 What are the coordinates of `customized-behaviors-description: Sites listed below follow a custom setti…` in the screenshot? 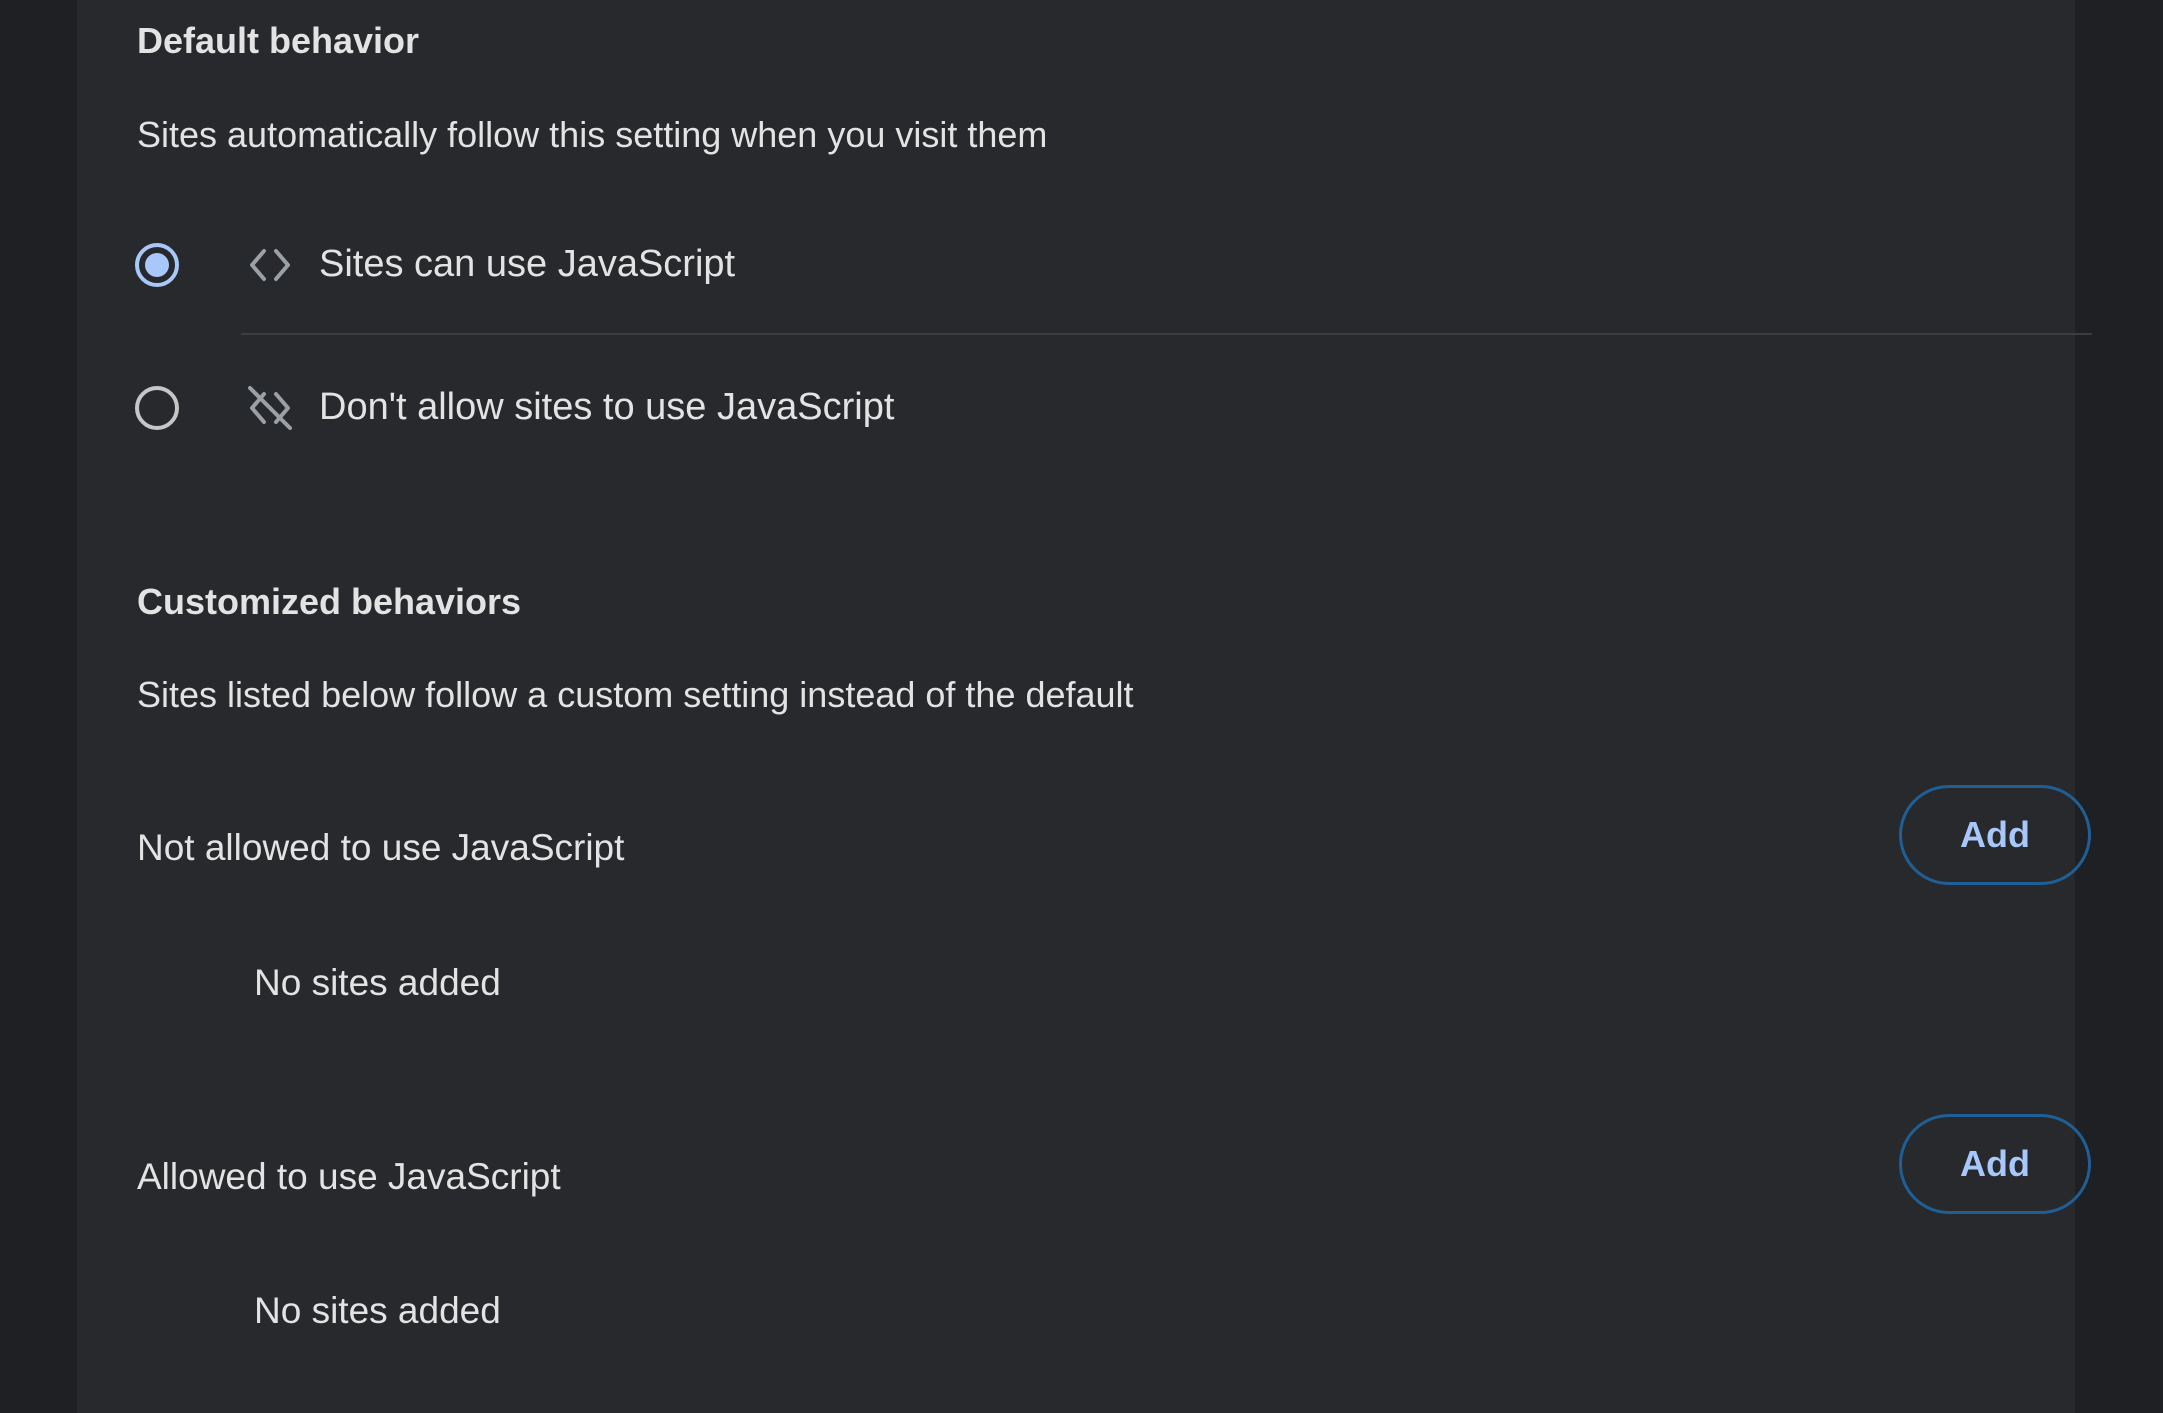 It's located at (635, 694).